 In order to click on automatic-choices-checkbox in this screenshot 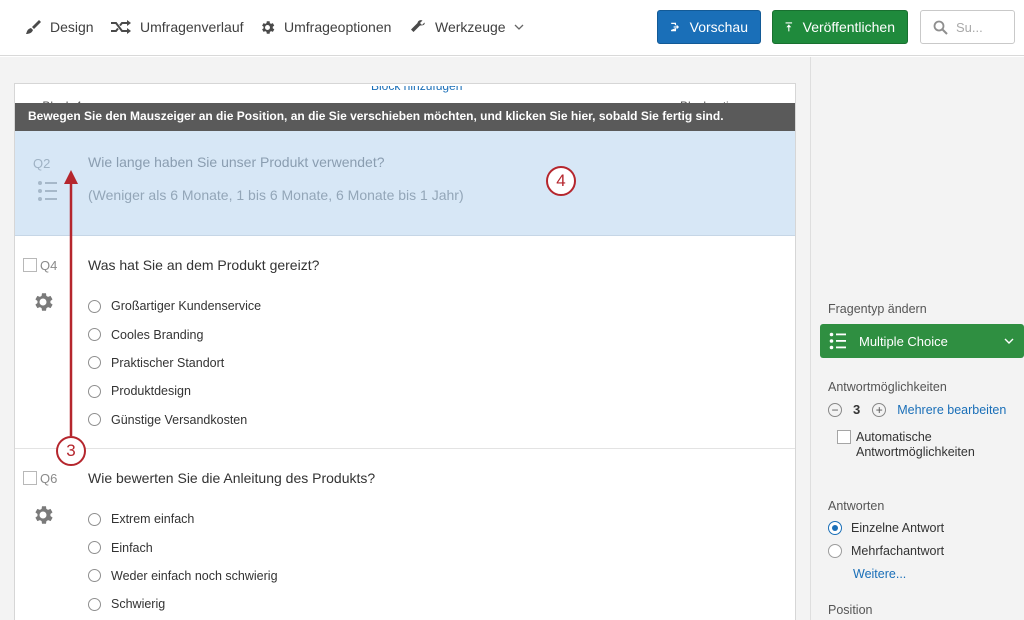, I will do `click(844, 437)`.